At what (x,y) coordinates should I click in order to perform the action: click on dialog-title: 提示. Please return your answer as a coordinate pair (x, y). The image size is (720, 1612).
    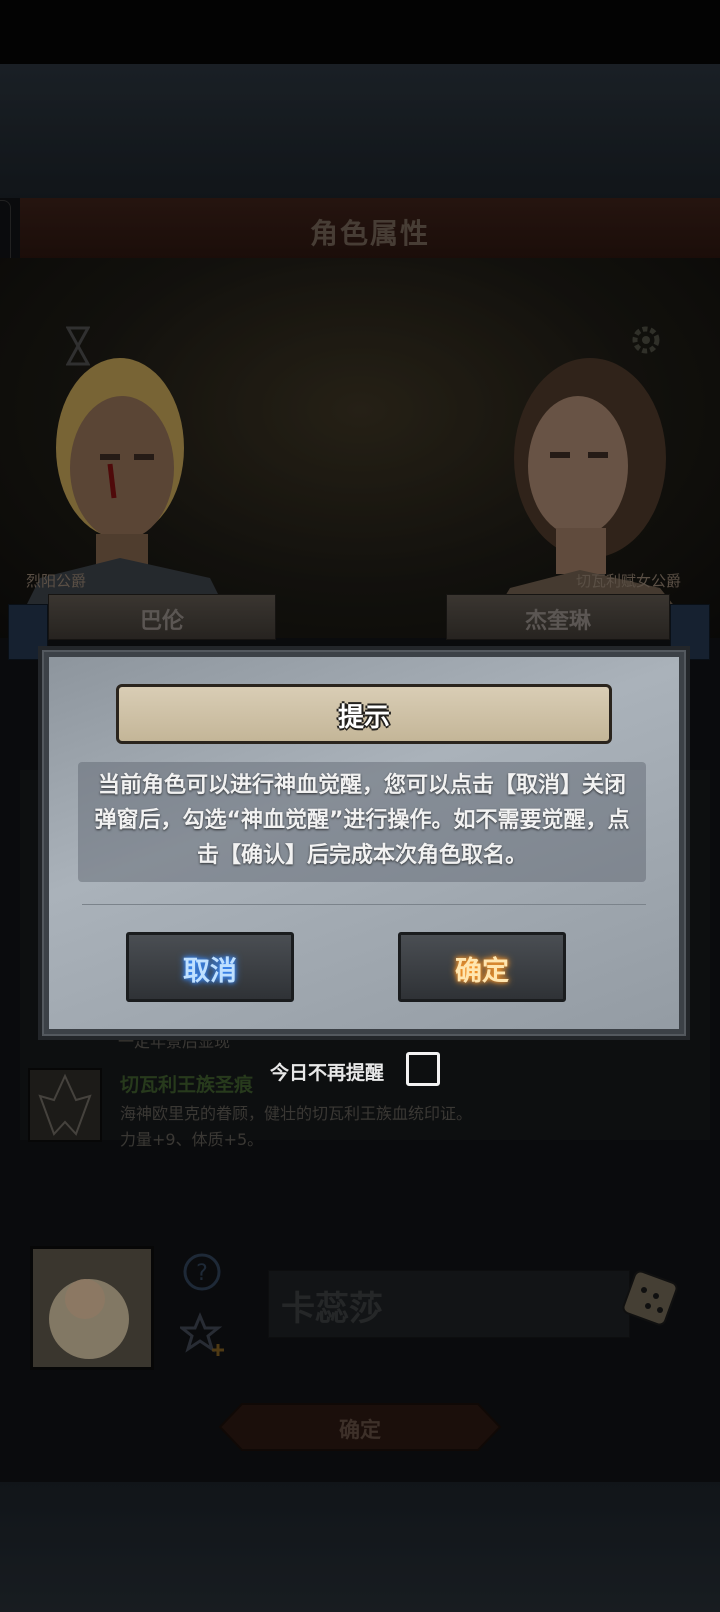
    Looking at the image, I should click on (363, 718).